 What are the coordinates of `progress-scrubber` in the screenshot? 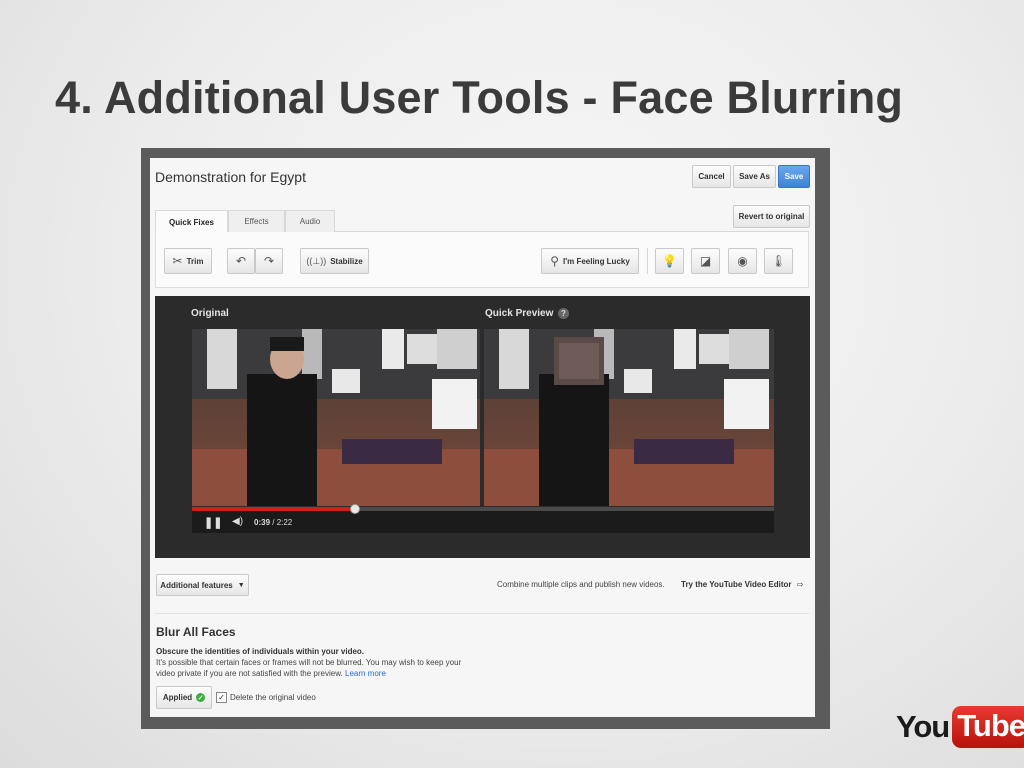 It's located at (354, 509).